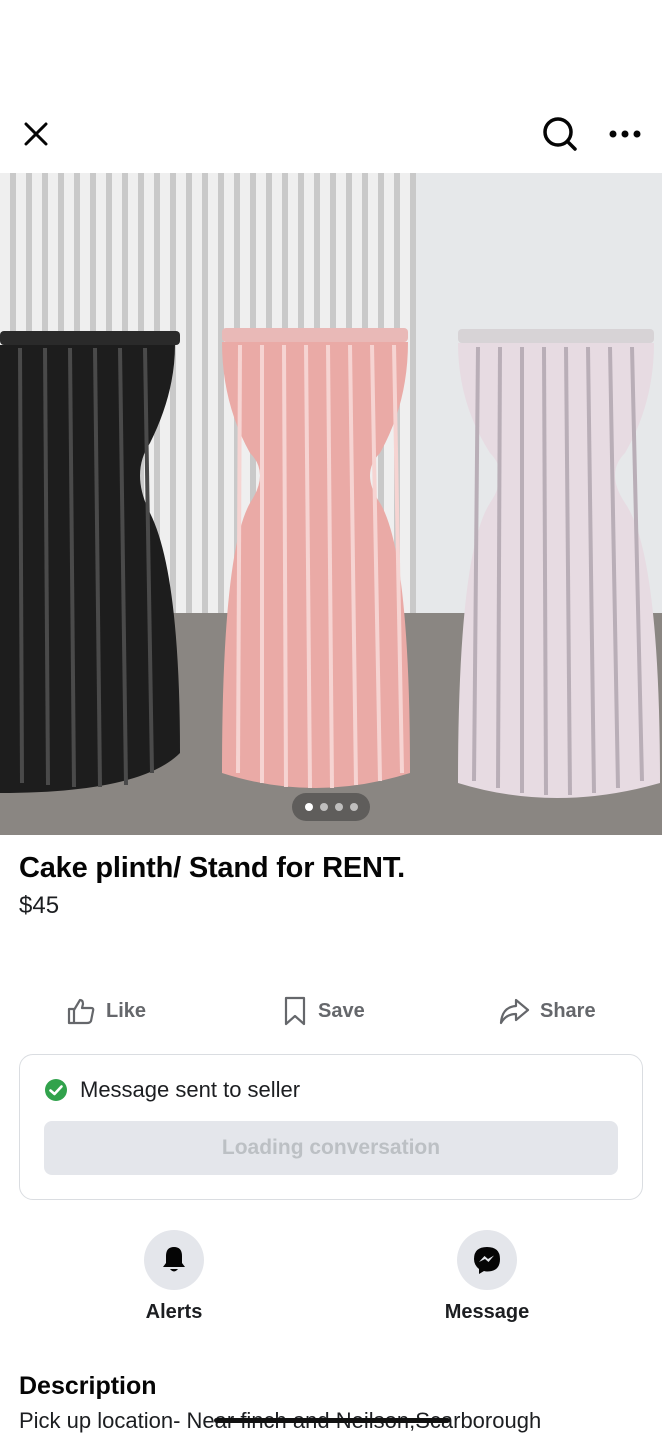 The image size is (662, 1440). I want to click on like-label: Like, so click(126, 1010).